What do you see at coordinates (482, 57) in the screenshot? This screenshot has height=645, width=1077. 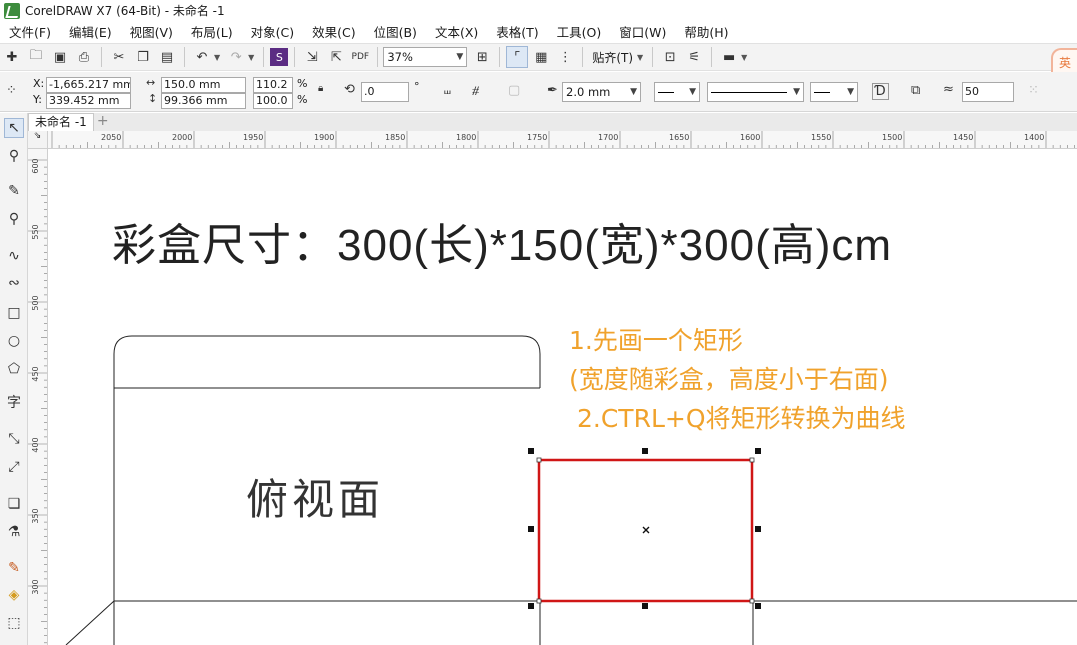 I see `fullscreen-icon: ⊞` at bounding box center [482, 57].